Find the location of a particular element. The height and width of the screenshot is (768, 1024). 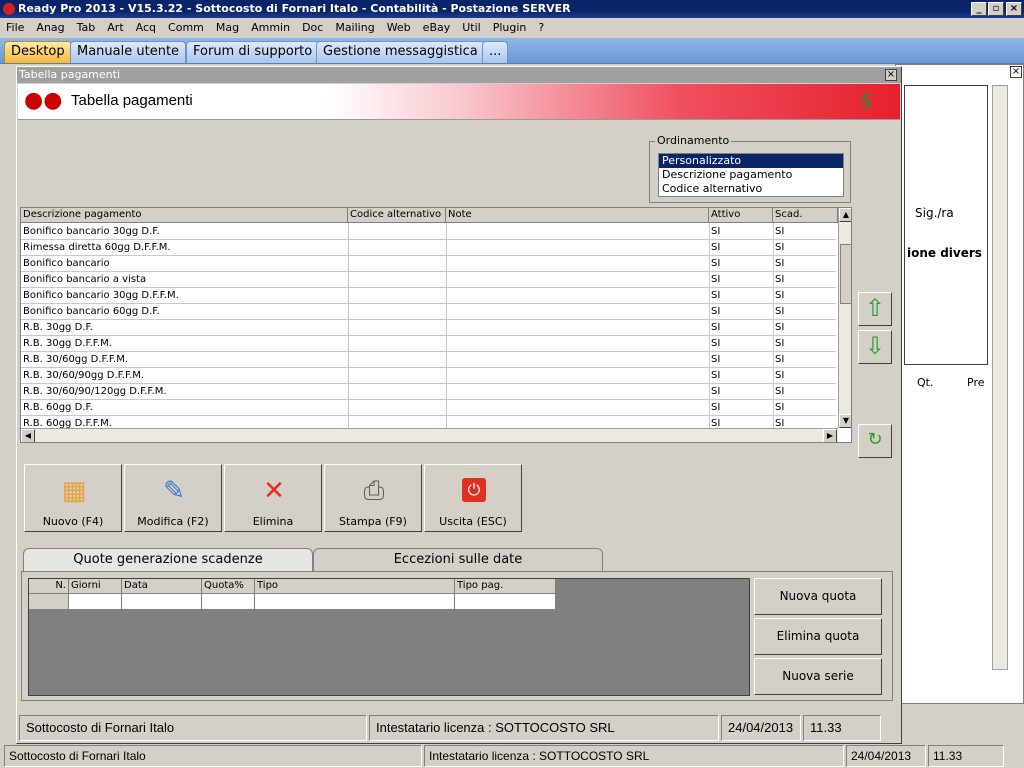

tab-manuale-utente: Manuale utente is located at coordinates (128, 52).